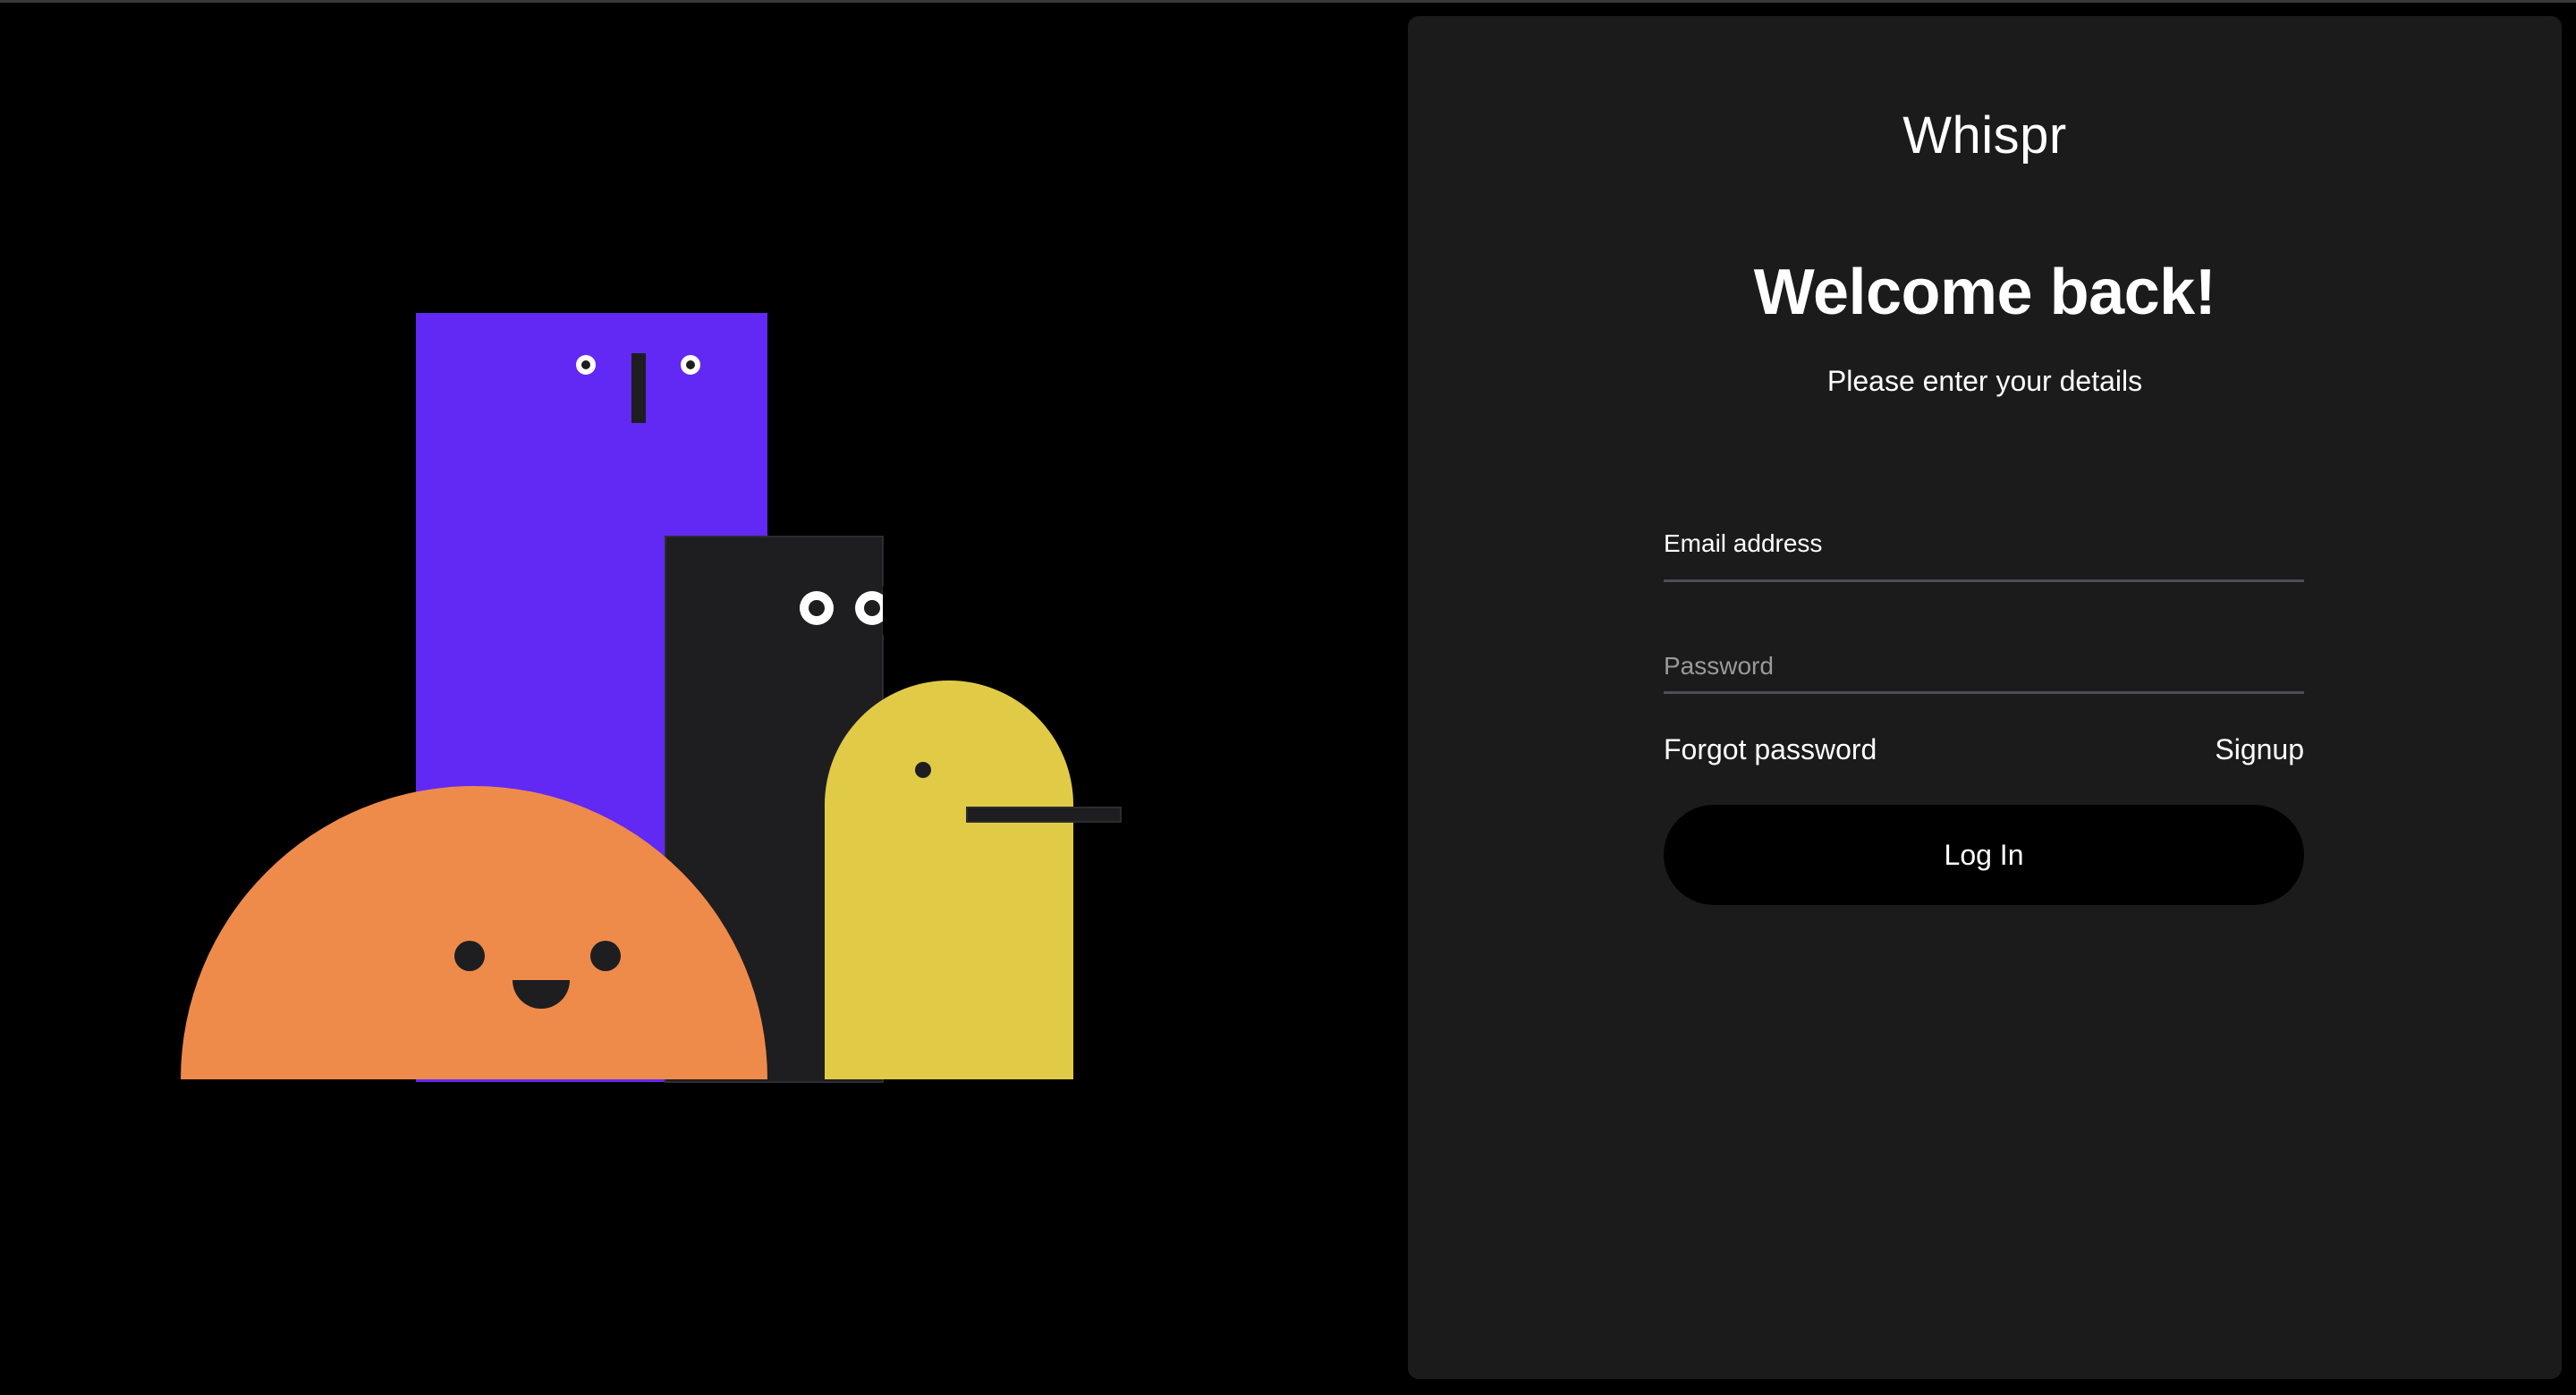 The width and height of the screenshot is (2576, 1395). I want to click on auth-links-row: Forgot password Signup, so click(1984, 753).